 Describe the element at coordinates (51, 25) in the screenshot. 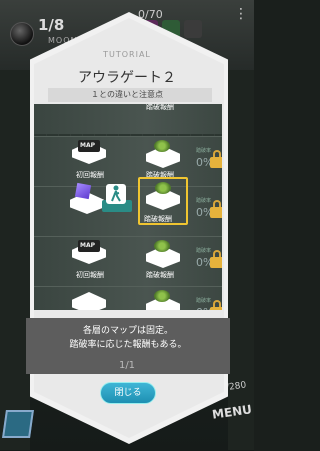

I see `floor-number: 1/8` at that location.